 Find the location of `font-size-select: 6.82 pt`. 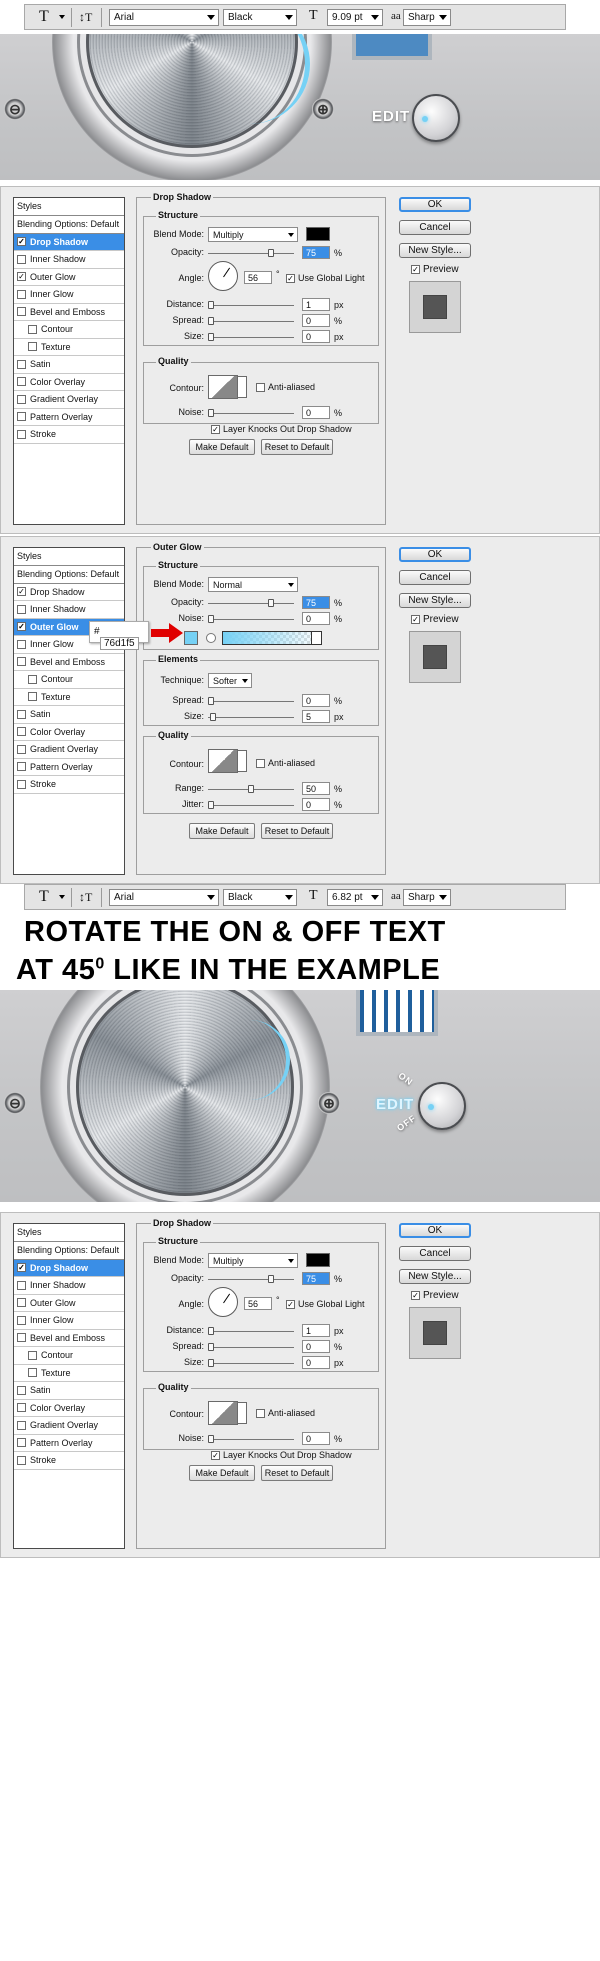

font-size-select: 6.82 pt is located at coordinates (355, 897).